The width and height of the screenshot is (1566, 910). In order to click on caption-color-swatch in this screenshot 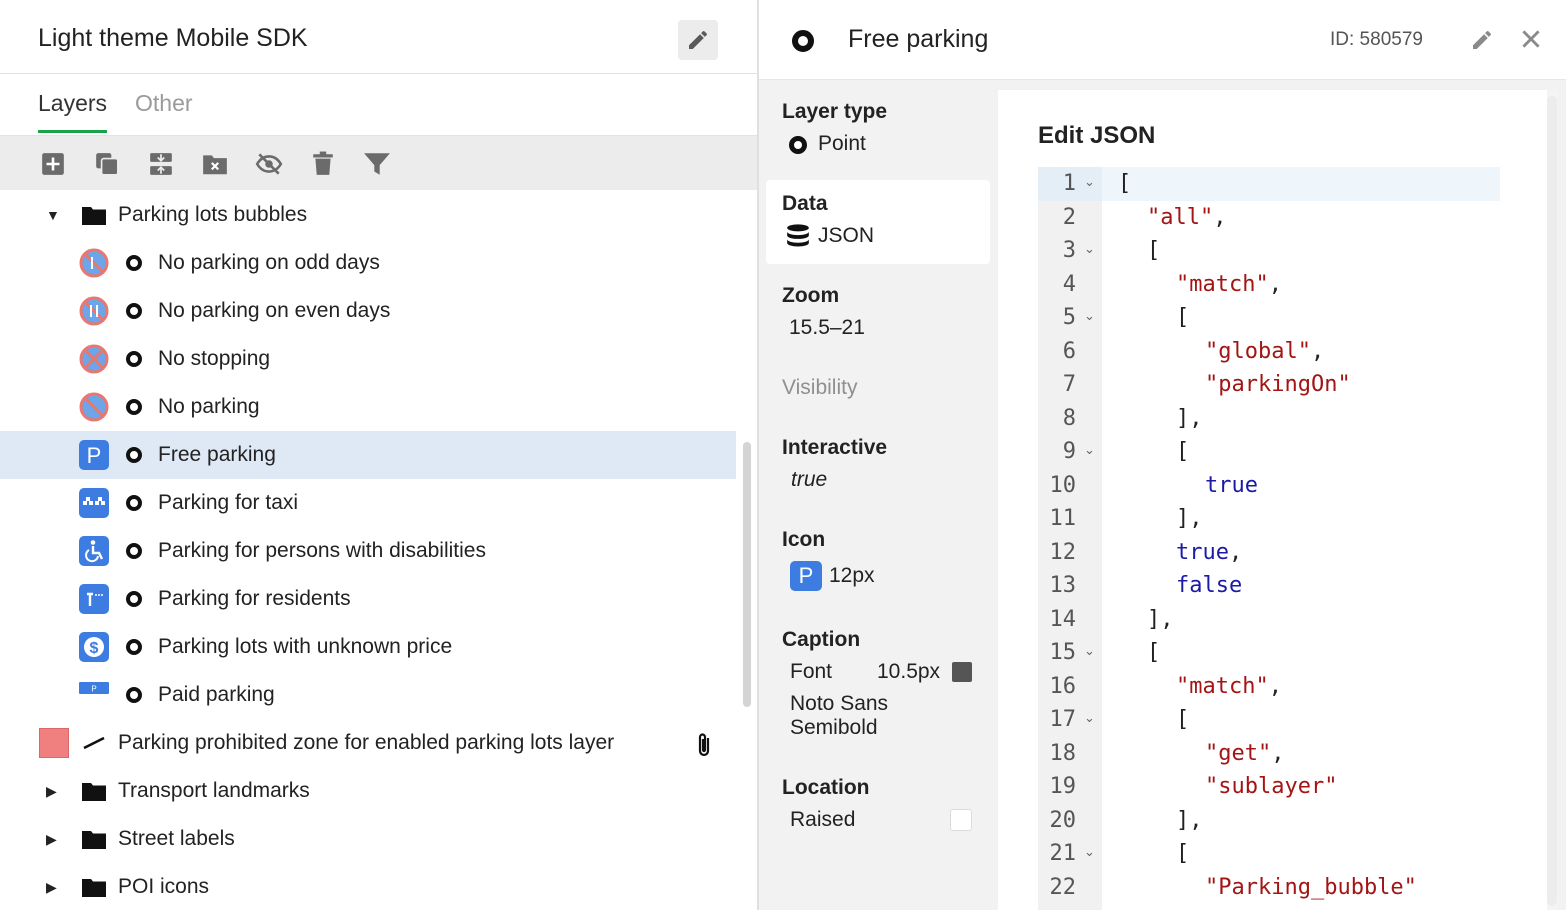, I will do `click(962, 672)`.